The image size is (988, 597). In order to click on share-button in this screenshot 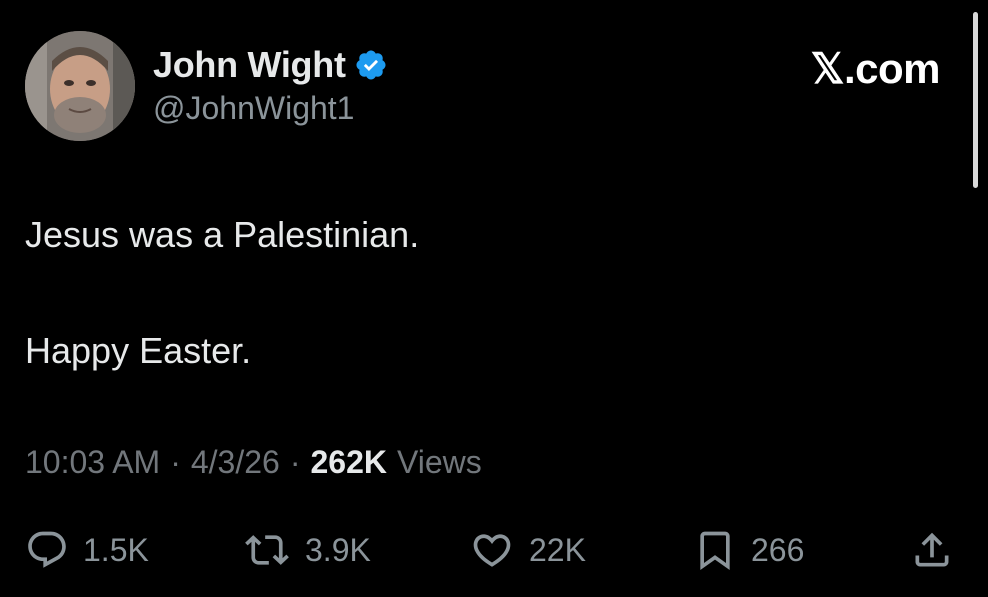, I will do `click(932, 550)`.